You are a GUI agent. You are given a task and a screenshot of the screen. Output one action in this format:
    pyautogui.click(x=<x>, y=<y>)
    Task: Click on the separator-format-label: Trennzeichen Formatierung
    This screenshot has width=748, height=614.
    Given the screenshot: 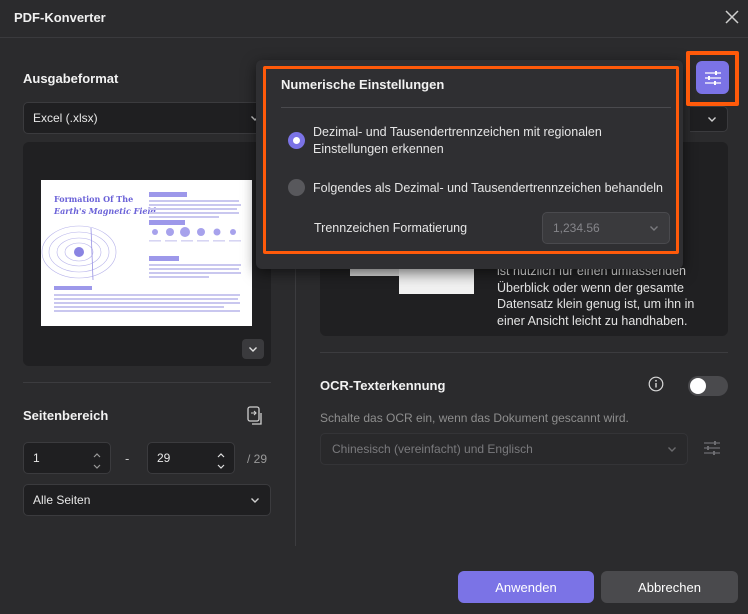 What is the action you would take?
    pyautogui.click(x=391, y=228)
    